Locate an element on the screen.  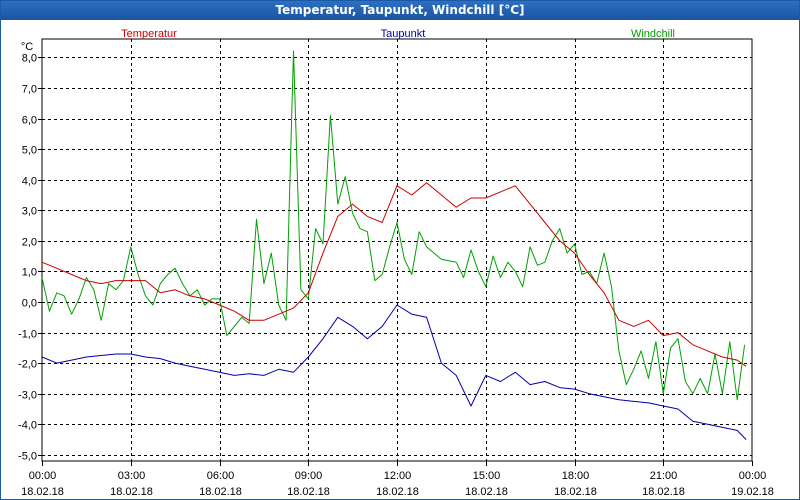
x-tick-time: 03:00 is located at coordinates (132, 476).